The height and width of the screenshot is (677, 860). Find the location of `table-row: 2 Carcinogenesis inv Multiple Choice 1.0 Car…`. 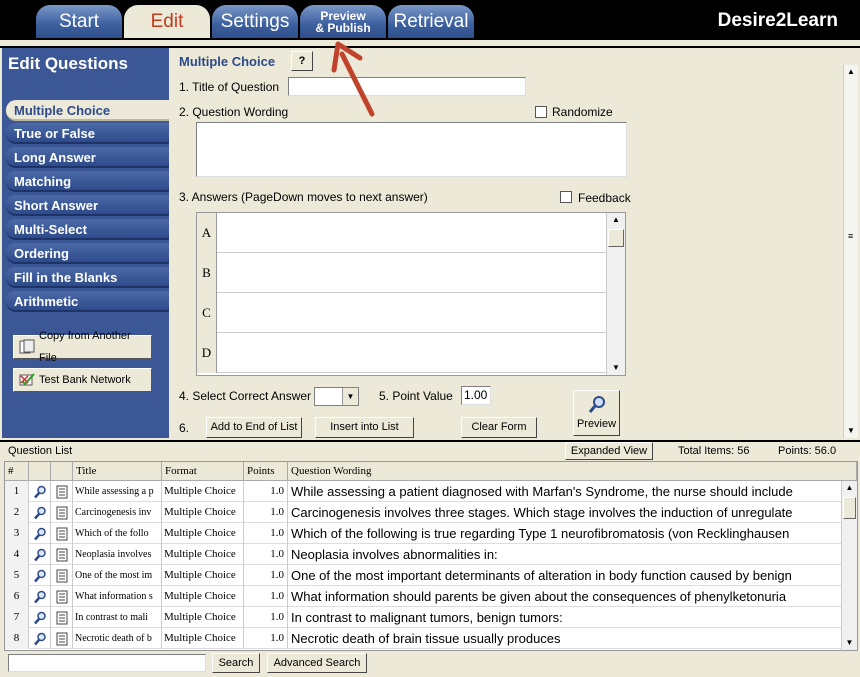

table-row: 2 Carcinogenesis inv Multiple Choice 1.0 Car… is located at coordinates (423, 512).